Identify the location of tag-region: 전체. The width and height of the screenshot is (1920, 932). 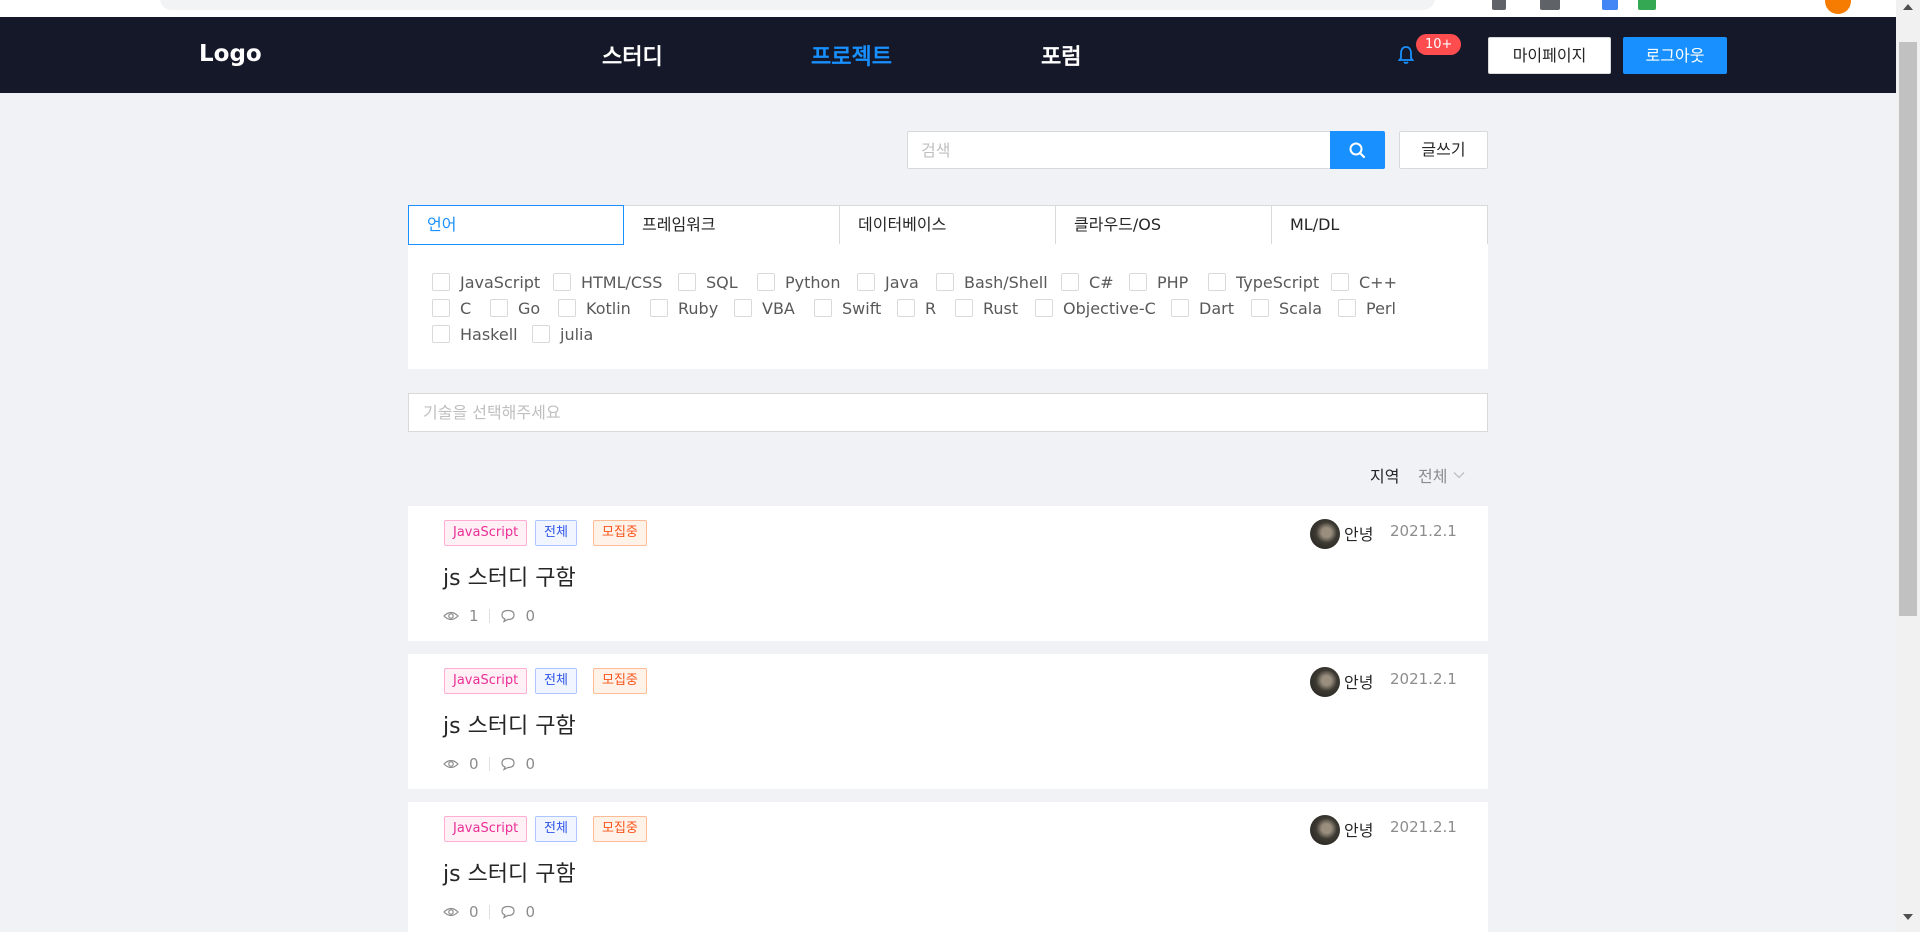
(556, 681).